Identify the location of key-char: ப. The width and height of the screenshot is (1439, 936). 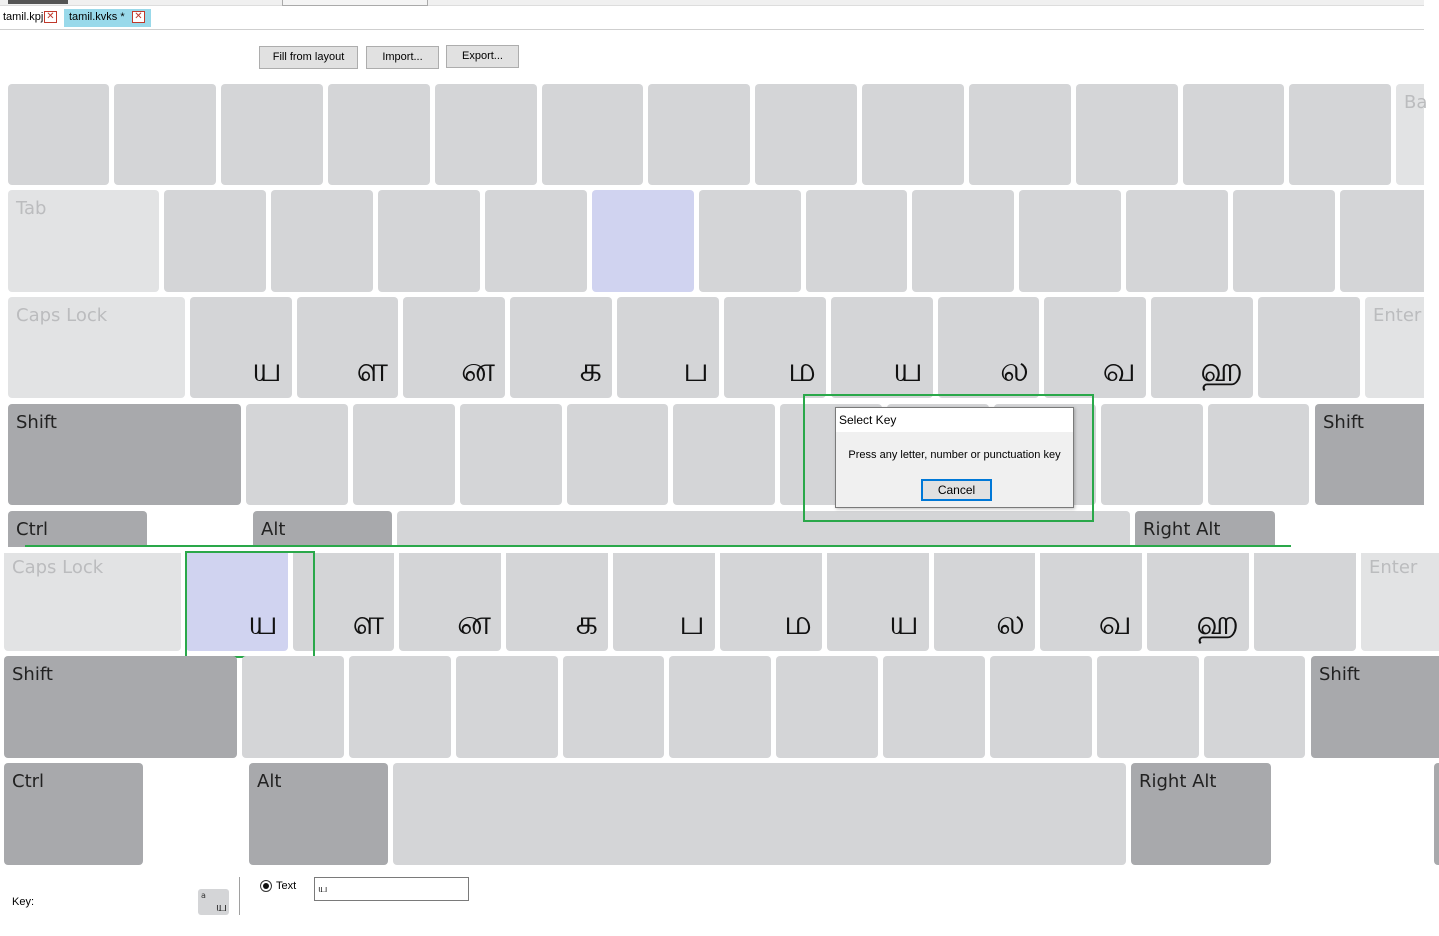
(695, 370).